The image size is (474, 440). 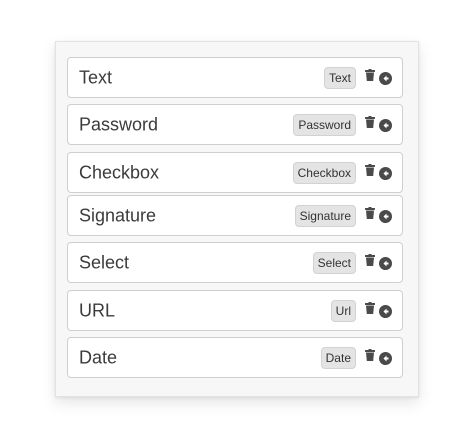 I want to click on field-type-badge: Select, so click(x=334, y=262).